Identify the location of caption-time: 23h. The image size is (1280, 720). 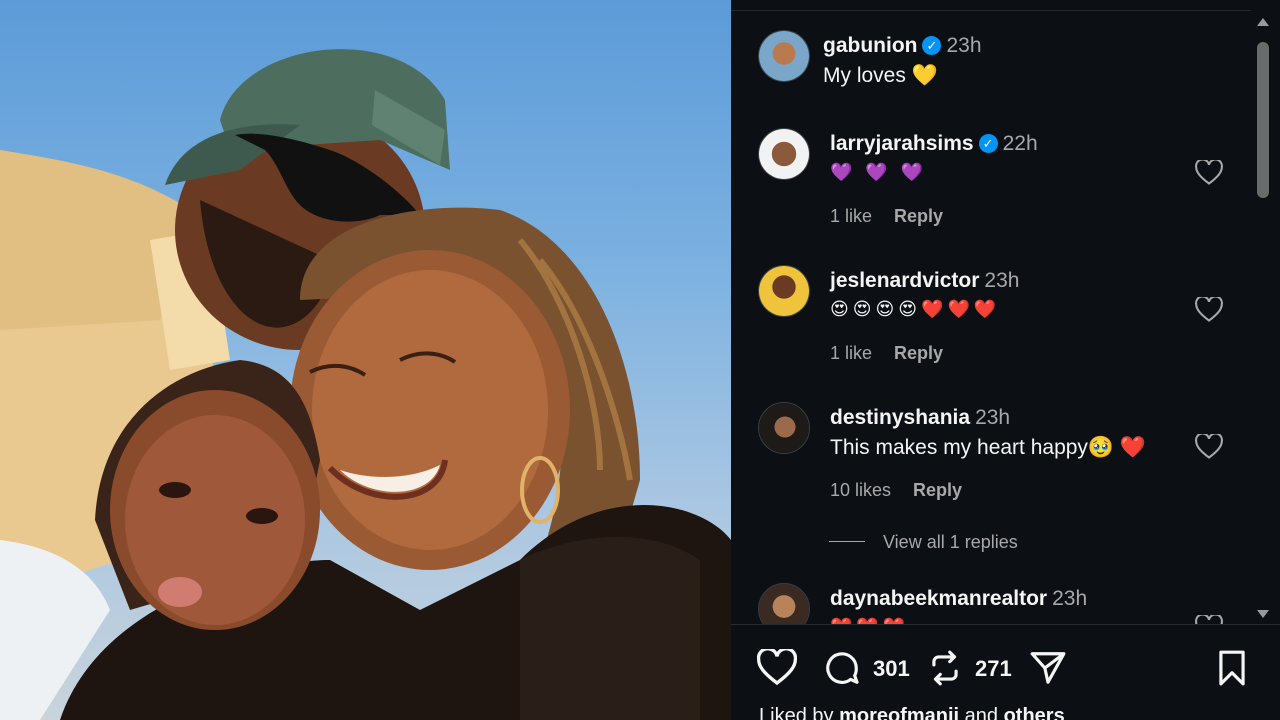
(964, 45).